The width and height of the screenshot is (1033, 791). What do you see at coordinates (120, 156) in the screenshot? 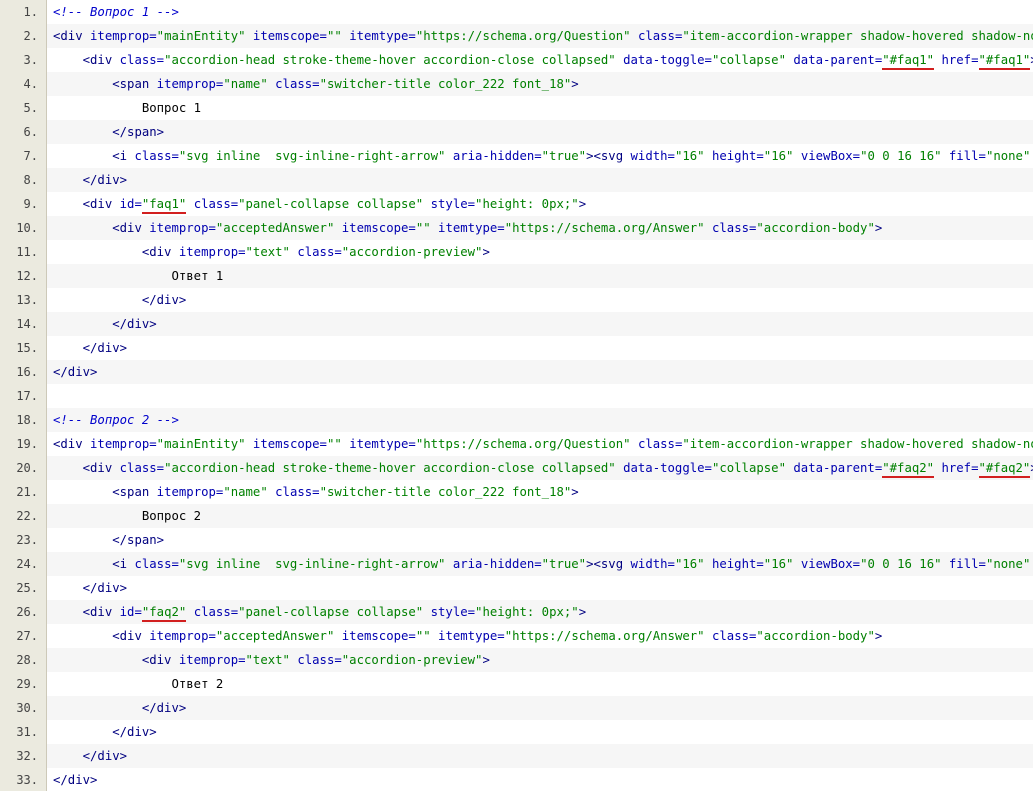
I see `html-tag: <i` at bounding box center [120, 156].